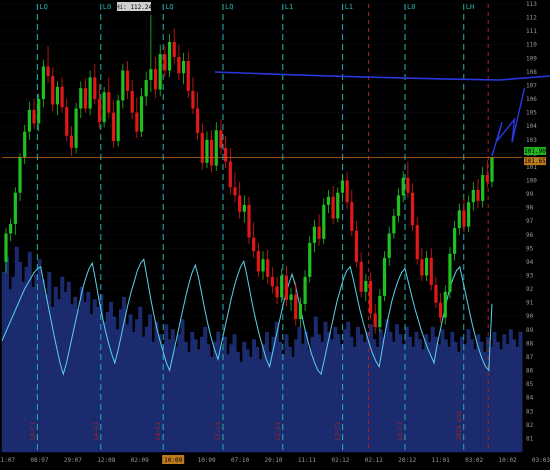  Describe the element at coordinates (140, 460) in the screenshot. I see `time-tick-label: 02:09` at that location.